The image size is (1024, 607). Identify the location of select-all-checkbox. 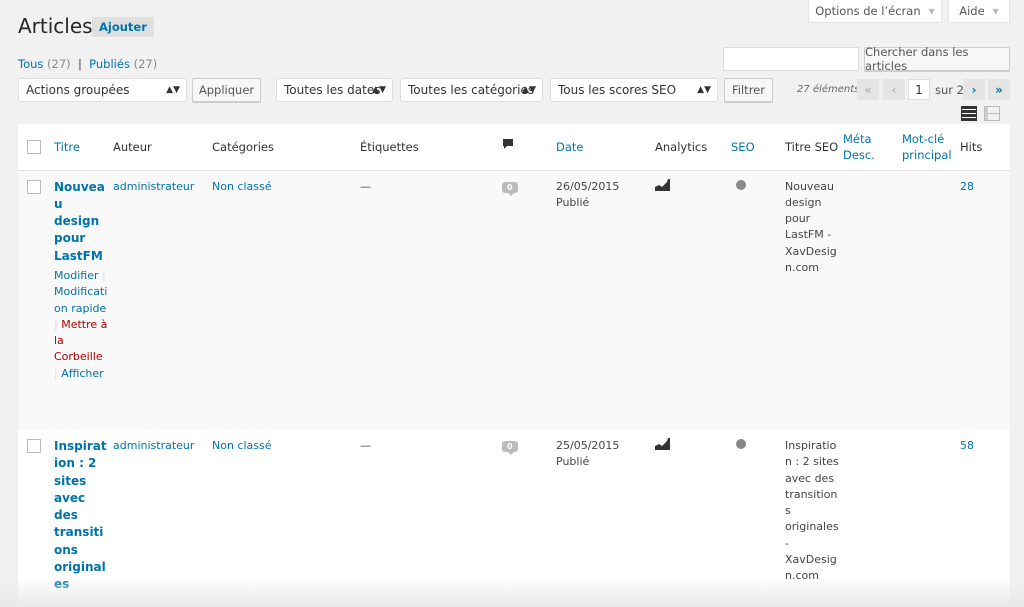
(34, 146).